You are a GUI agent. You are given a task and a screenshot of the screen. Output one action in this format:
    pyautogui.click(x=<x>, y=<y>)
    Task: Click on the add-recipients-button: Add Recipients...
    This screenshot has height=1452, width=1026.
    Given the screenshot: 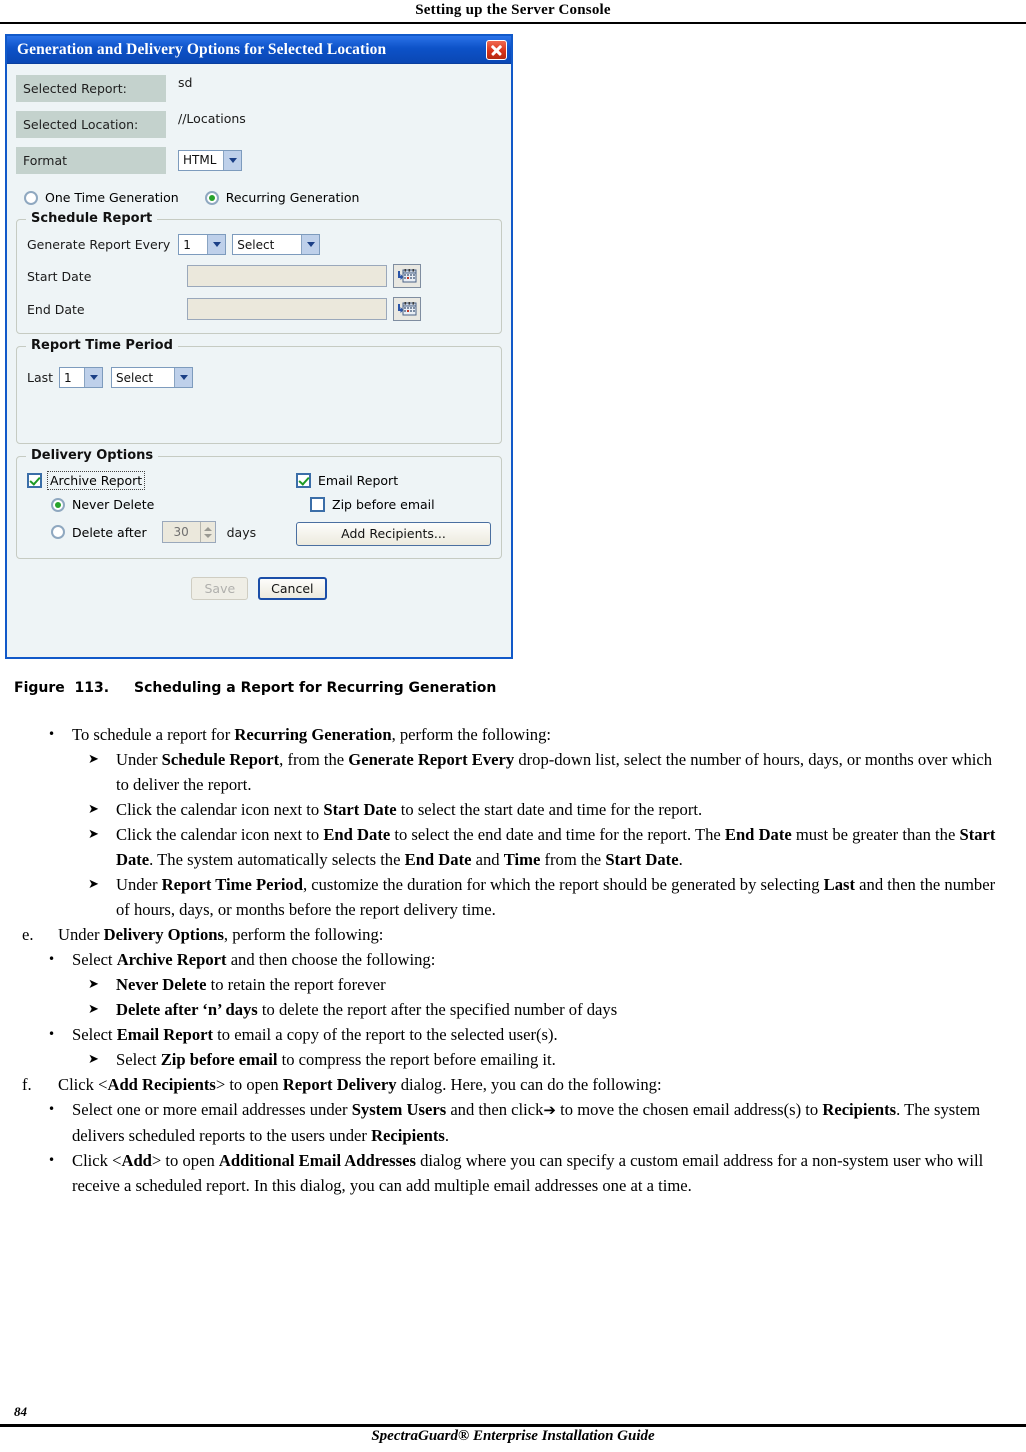 What is the action you would take?
    pyautogui.click(x=393, y=534)
    